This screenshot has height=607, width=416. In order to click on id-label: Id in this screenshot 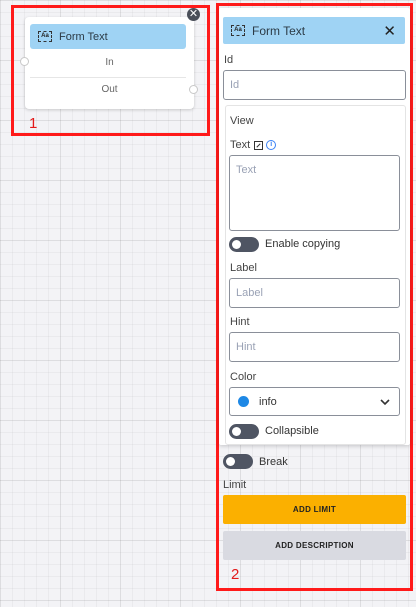, I will do `click(229, 60)`.